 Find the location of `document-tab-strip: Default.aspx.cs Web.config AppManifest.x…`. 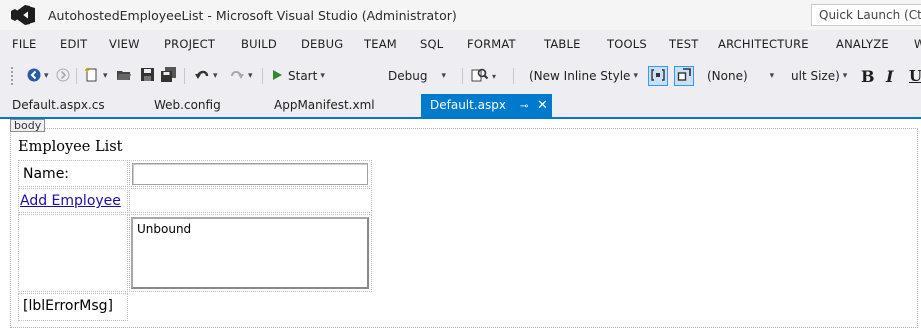

document-tab-strip: Default.aspx.cs Web.config AppManifest.x… is located at coordinates (460, 106).